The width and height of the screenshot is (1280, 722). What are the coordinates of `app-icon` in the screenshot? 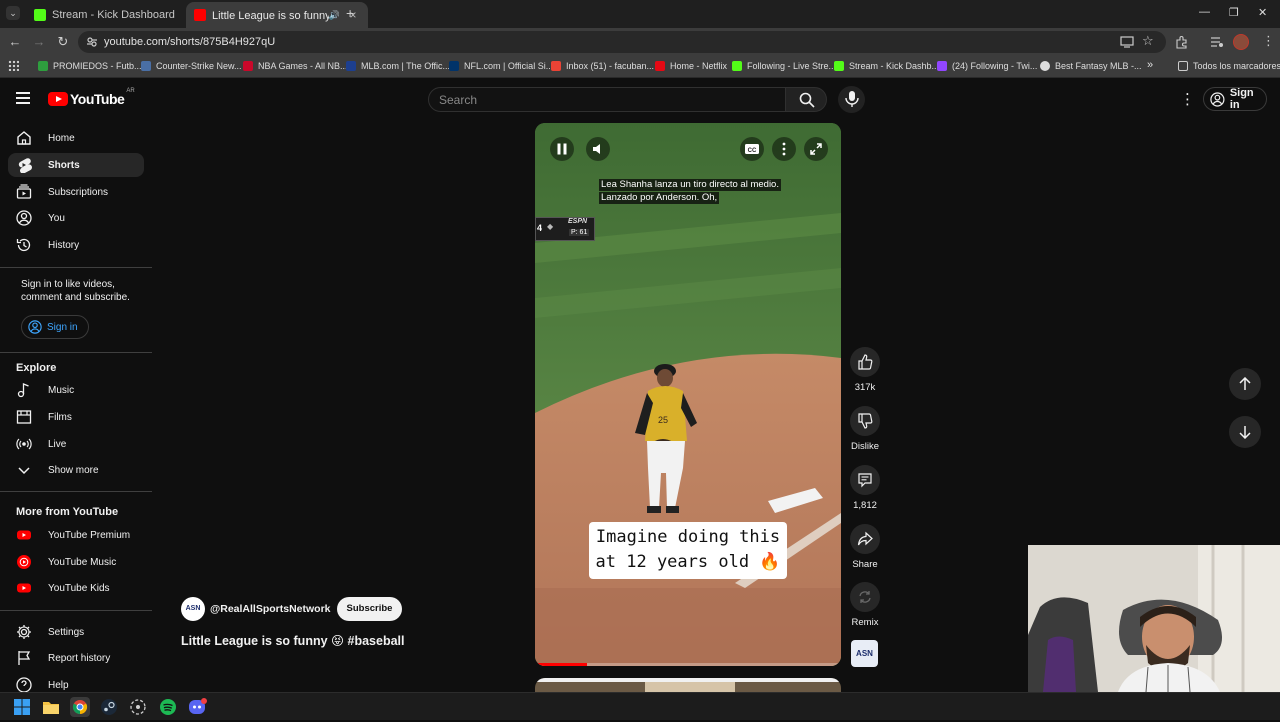 It's located at (138, 707).